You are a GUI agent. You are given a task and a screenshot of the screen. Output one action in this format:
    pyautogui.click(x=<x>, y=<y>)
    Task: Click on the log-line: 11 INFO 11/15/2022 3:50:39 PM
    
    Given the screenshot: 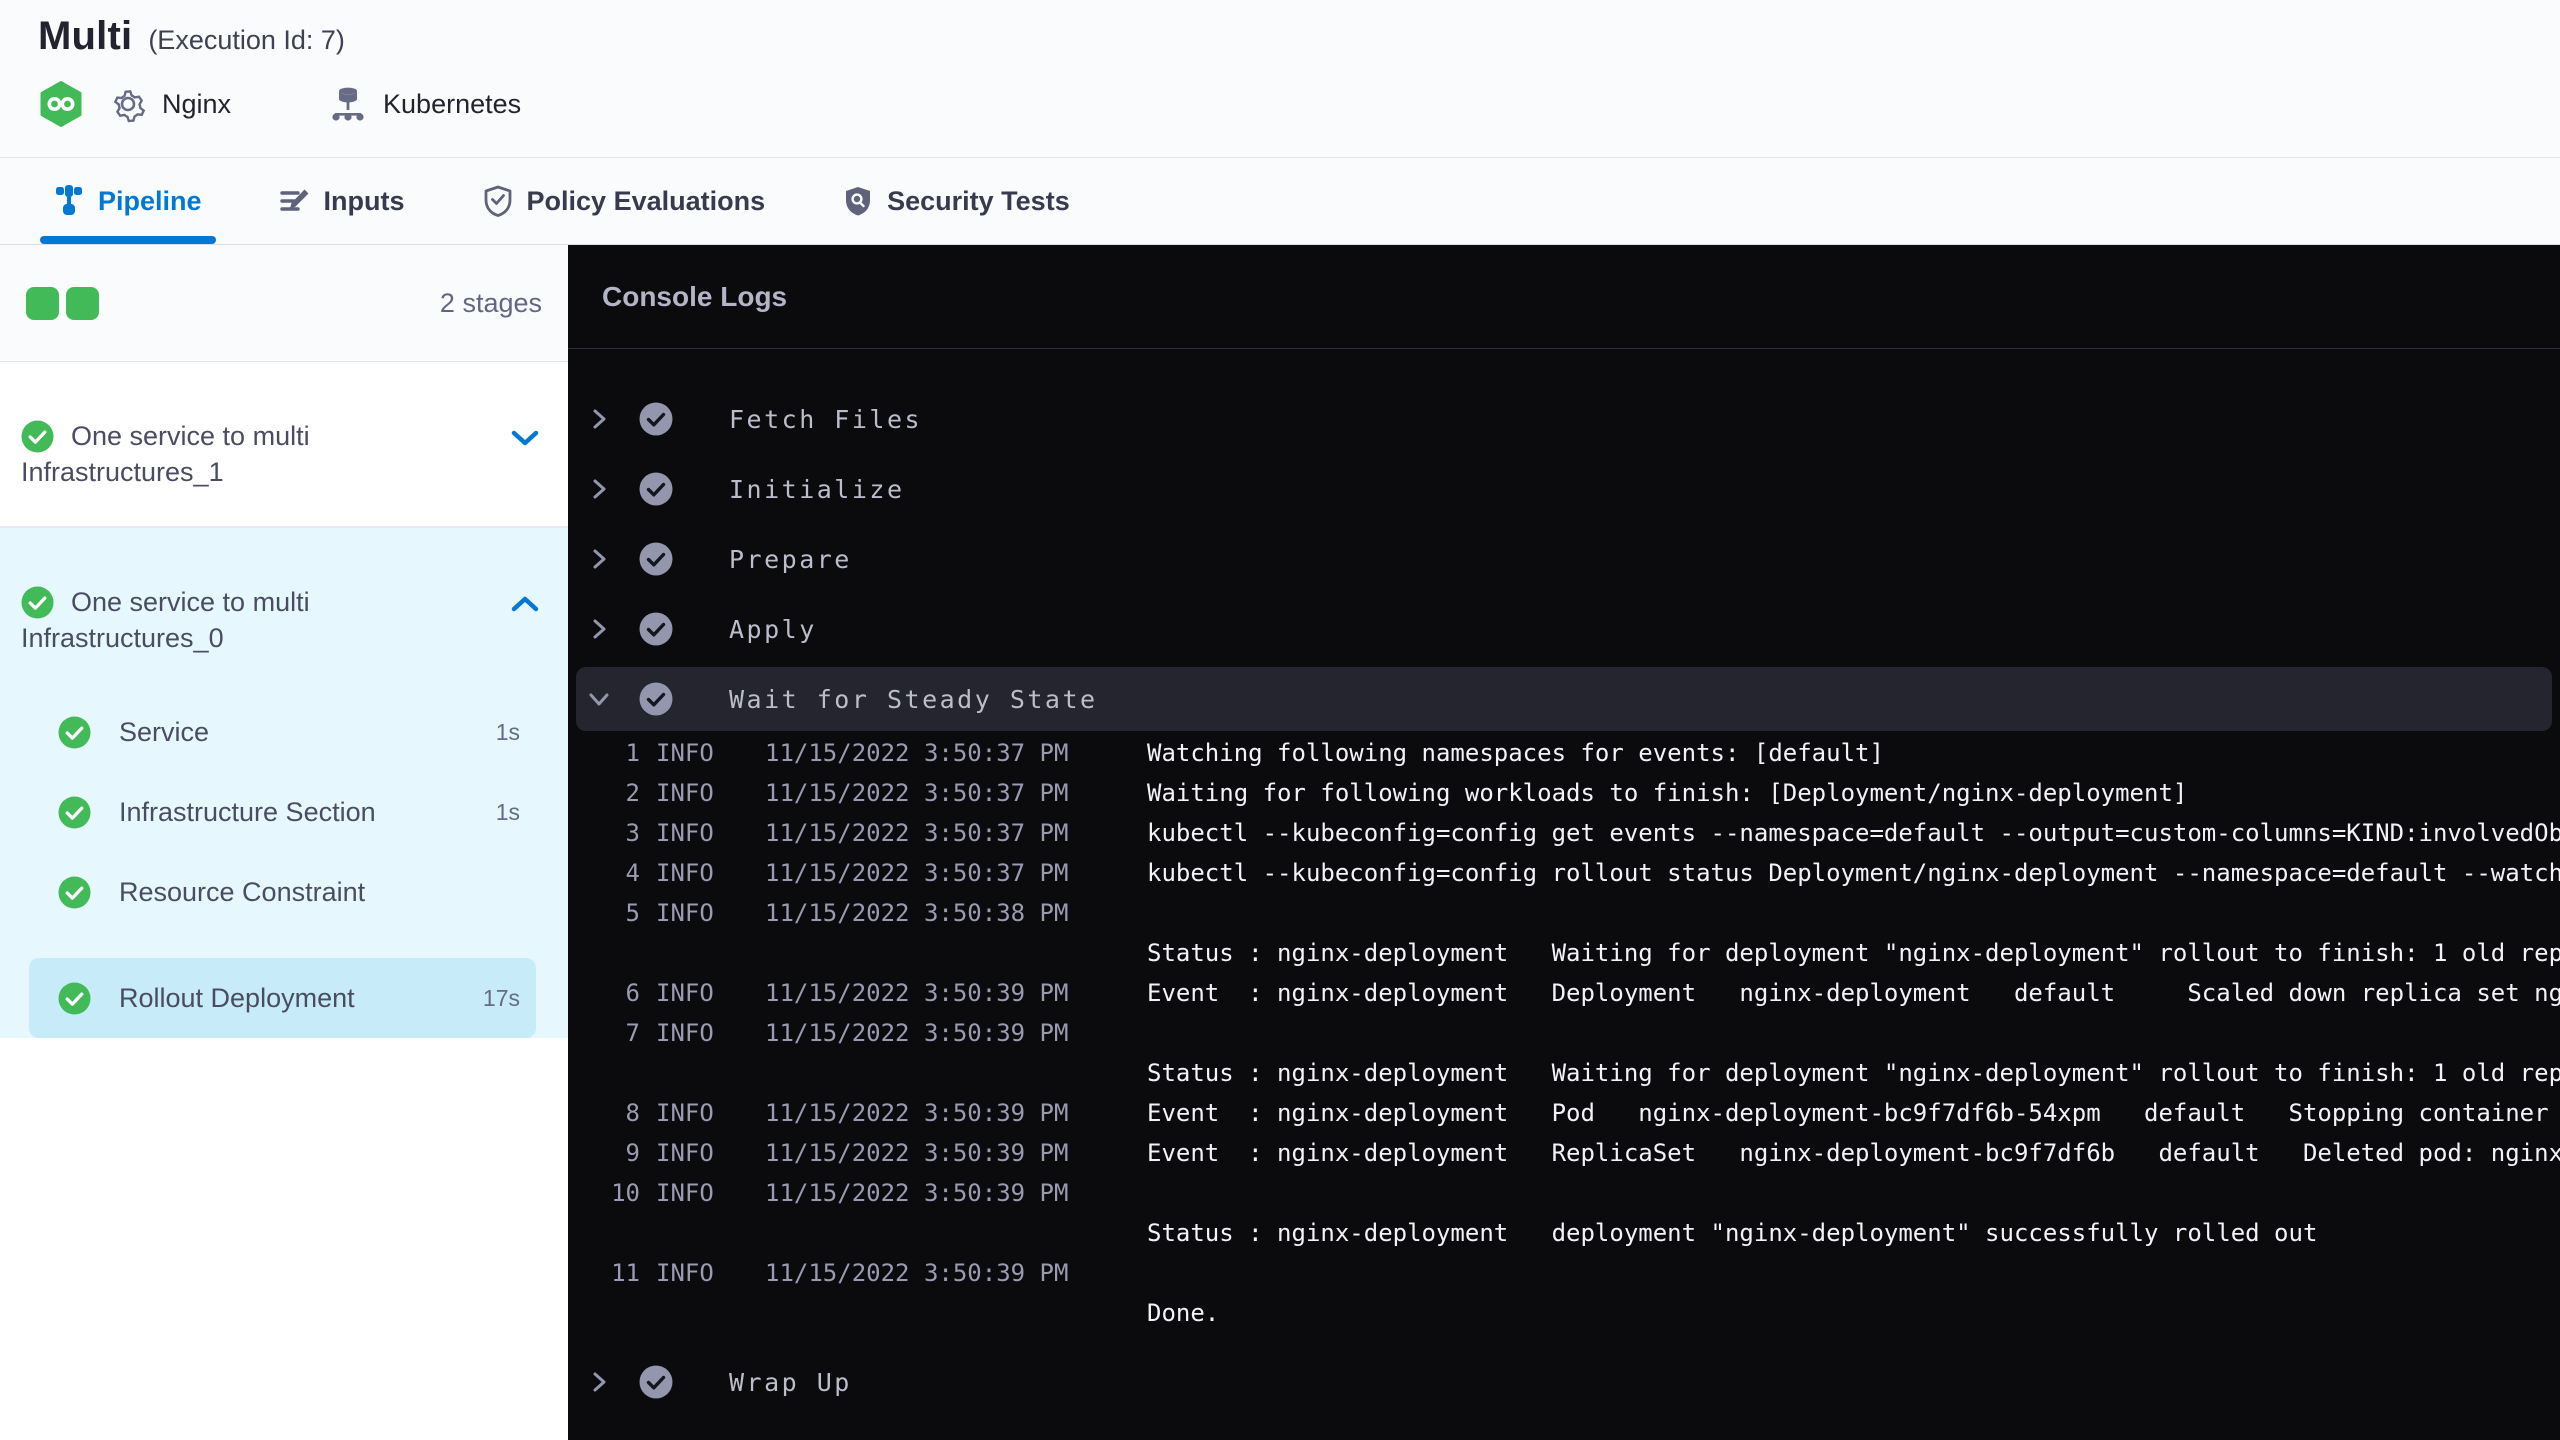 What is the action you would take?
    pyautogui.click(x=1564, y=1273)
    